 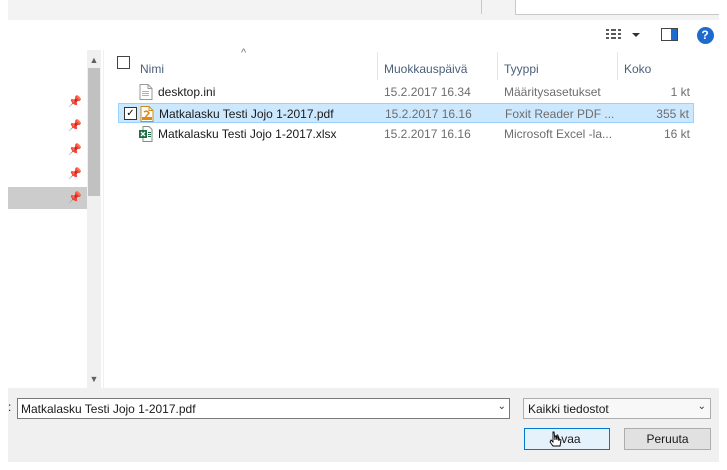 What do you see at coordinates (552, 92) in the screenshot?
I see `file-type: Määritysasetukset` at bounding box center [552, 92].